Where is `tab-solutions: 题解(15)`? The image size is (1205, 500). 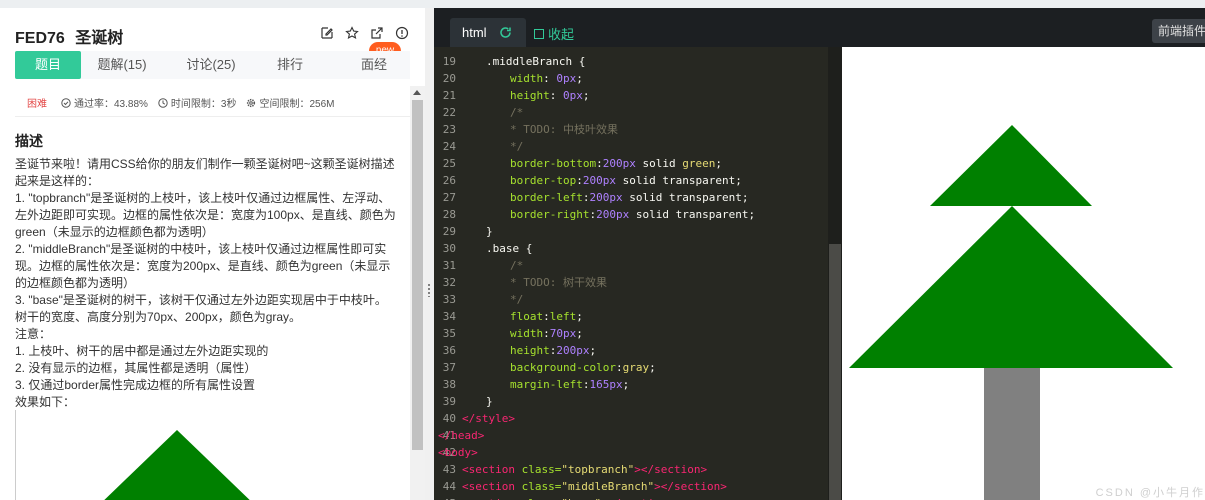
tab-solutions: 题解(15) is located at coordinates (122, 65).